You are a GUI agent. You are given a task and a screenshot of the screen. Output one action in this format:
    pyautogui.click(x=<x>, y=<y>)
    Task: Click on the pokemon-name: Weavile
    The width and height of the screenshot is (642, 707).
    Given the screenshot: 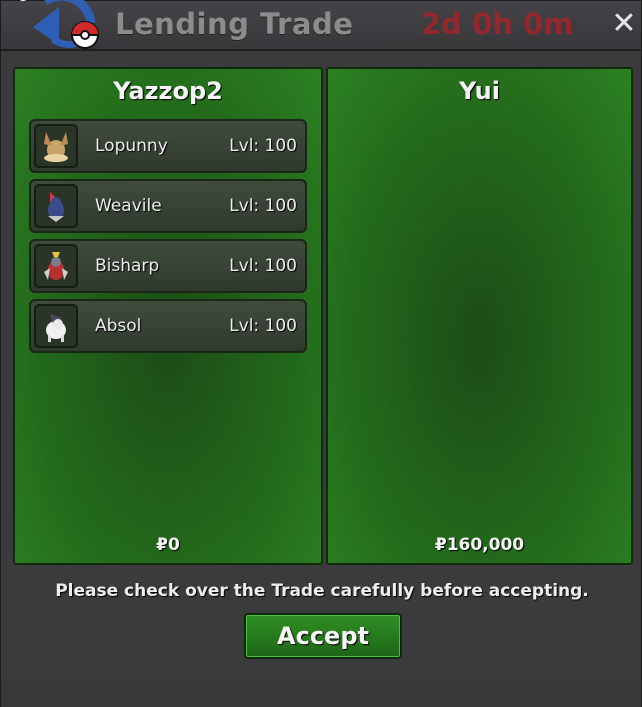 What is the action you would take?
    pyautogui.click(x=128, y=206)
    